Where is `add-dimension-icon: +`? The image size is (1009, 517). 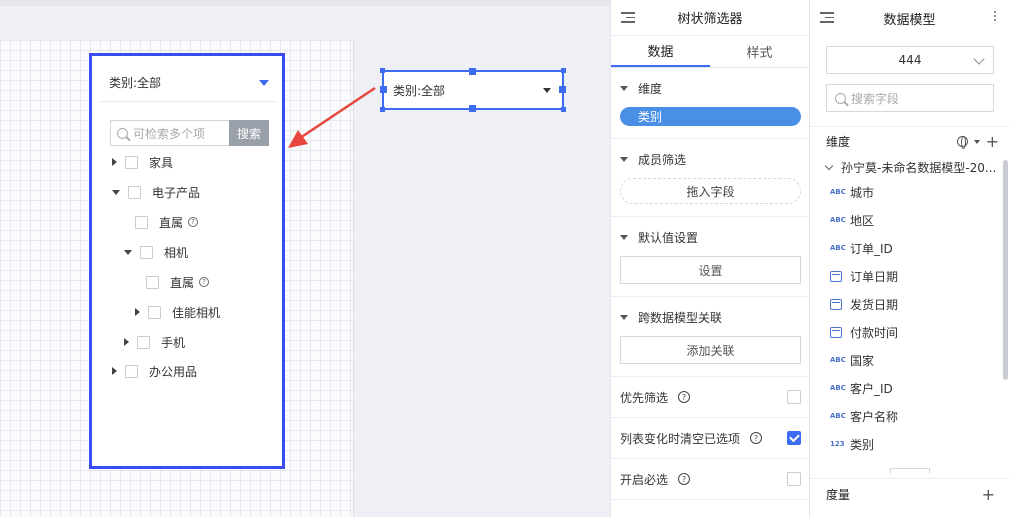
add-dimension-icon: + is located at coordinates (992, 141).